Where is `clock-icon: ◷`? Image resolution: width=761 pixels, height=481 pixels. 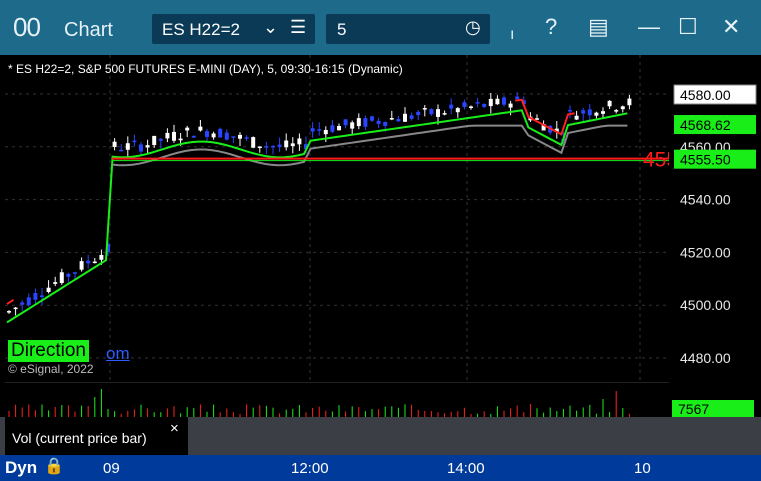 clock-icon: ◷ is located at coordinates (473, 27).